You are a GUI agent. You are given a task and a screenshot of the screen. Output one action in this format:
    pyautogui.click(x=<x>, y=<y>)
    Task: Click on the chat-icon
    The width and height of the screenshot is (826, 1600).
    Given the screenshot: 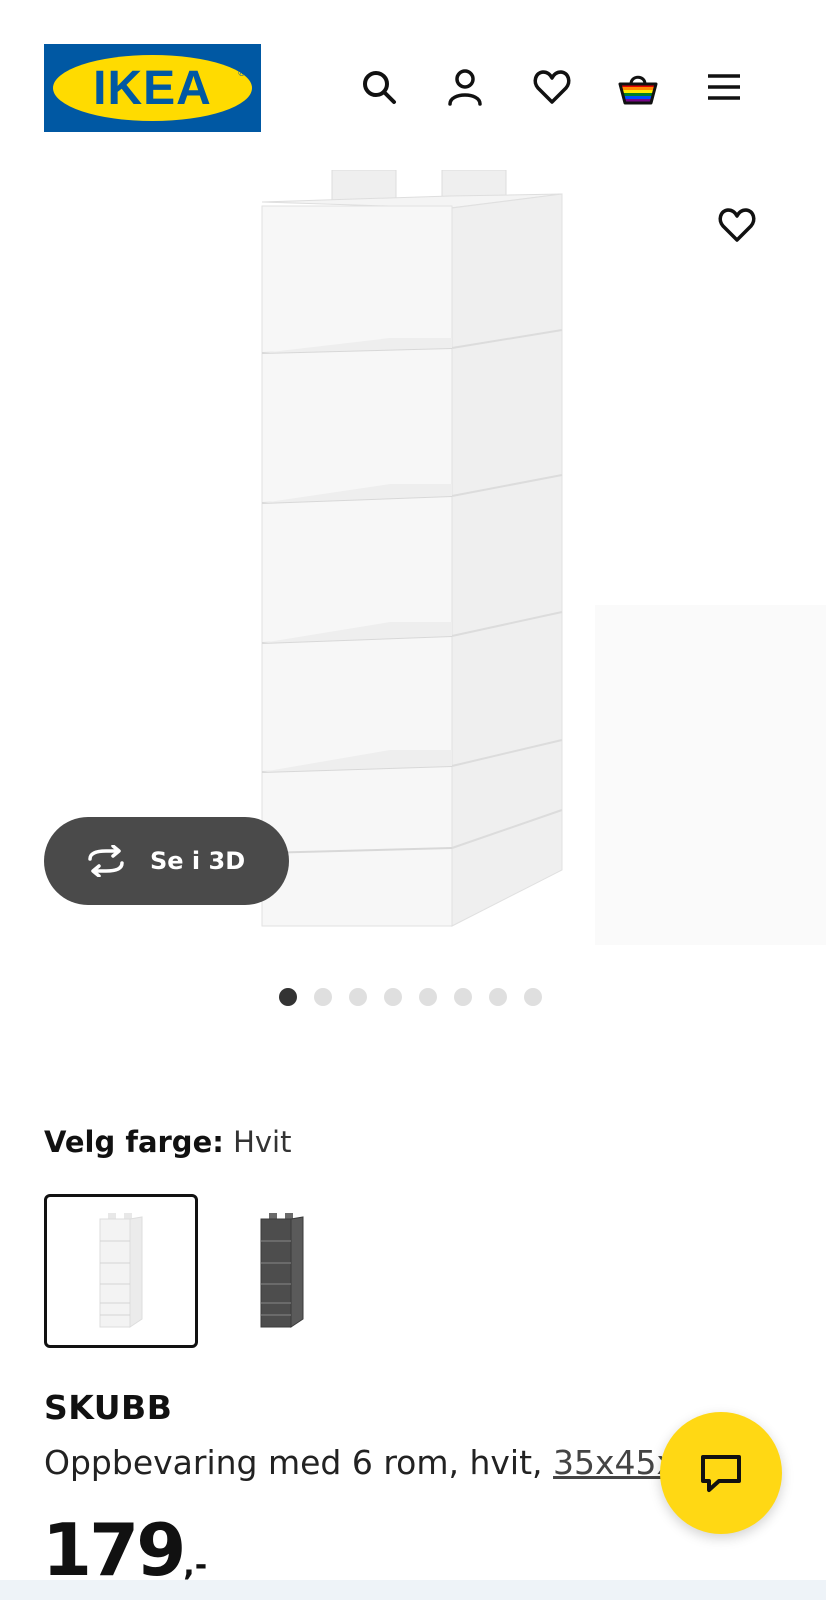 What is the action you would take?
    pyautogui.click(x=721, y=1473)
    